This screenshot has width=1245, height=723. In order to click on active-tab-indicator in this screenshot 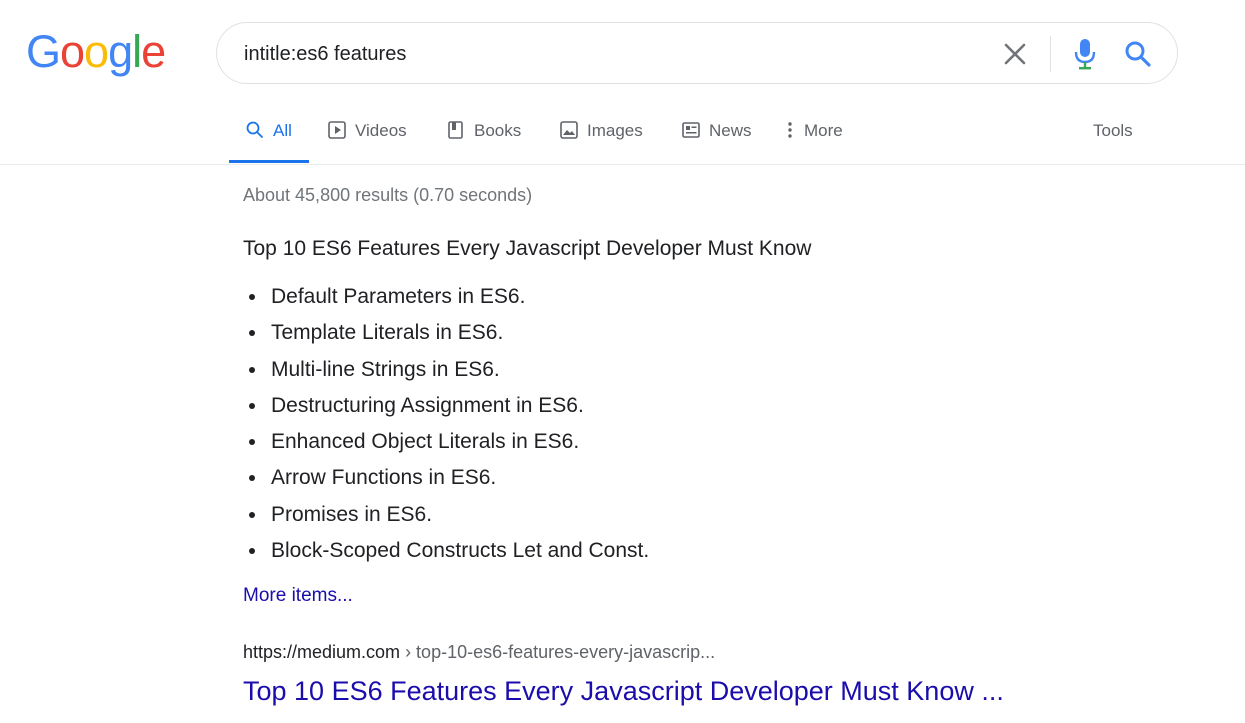, I will do `click(269, 161)`.